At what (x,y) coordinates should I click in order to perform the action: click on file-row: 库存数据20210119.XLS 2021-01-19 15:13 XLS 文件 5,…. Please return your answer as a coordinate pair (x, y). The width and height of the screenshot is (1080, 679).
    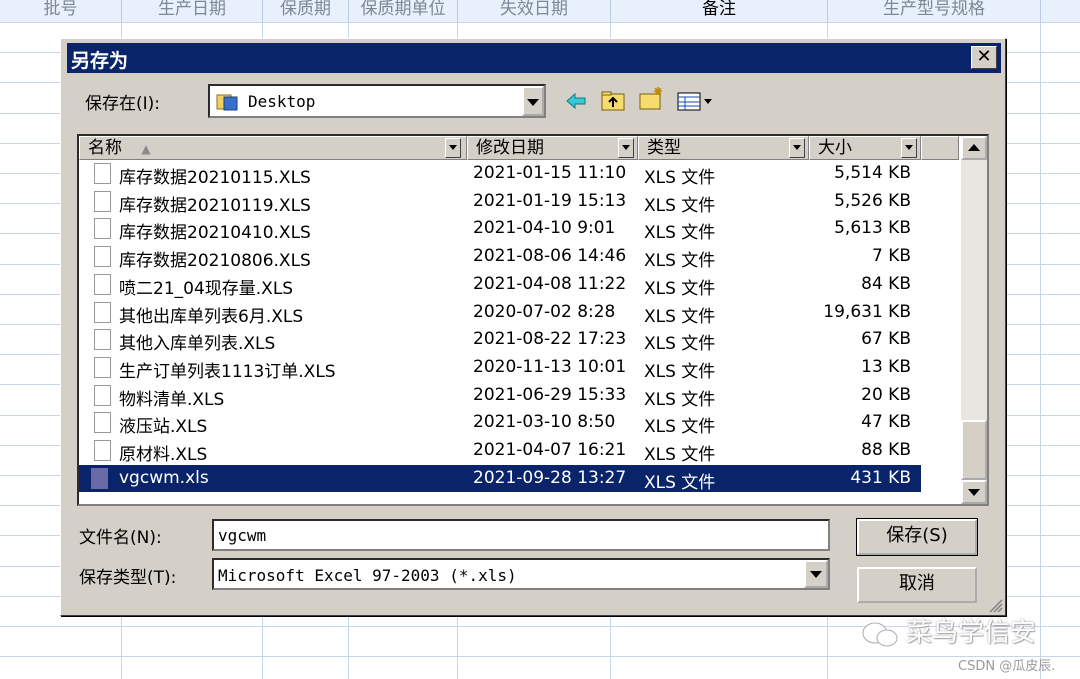
    Looking at the image, I should click on (500, 202).